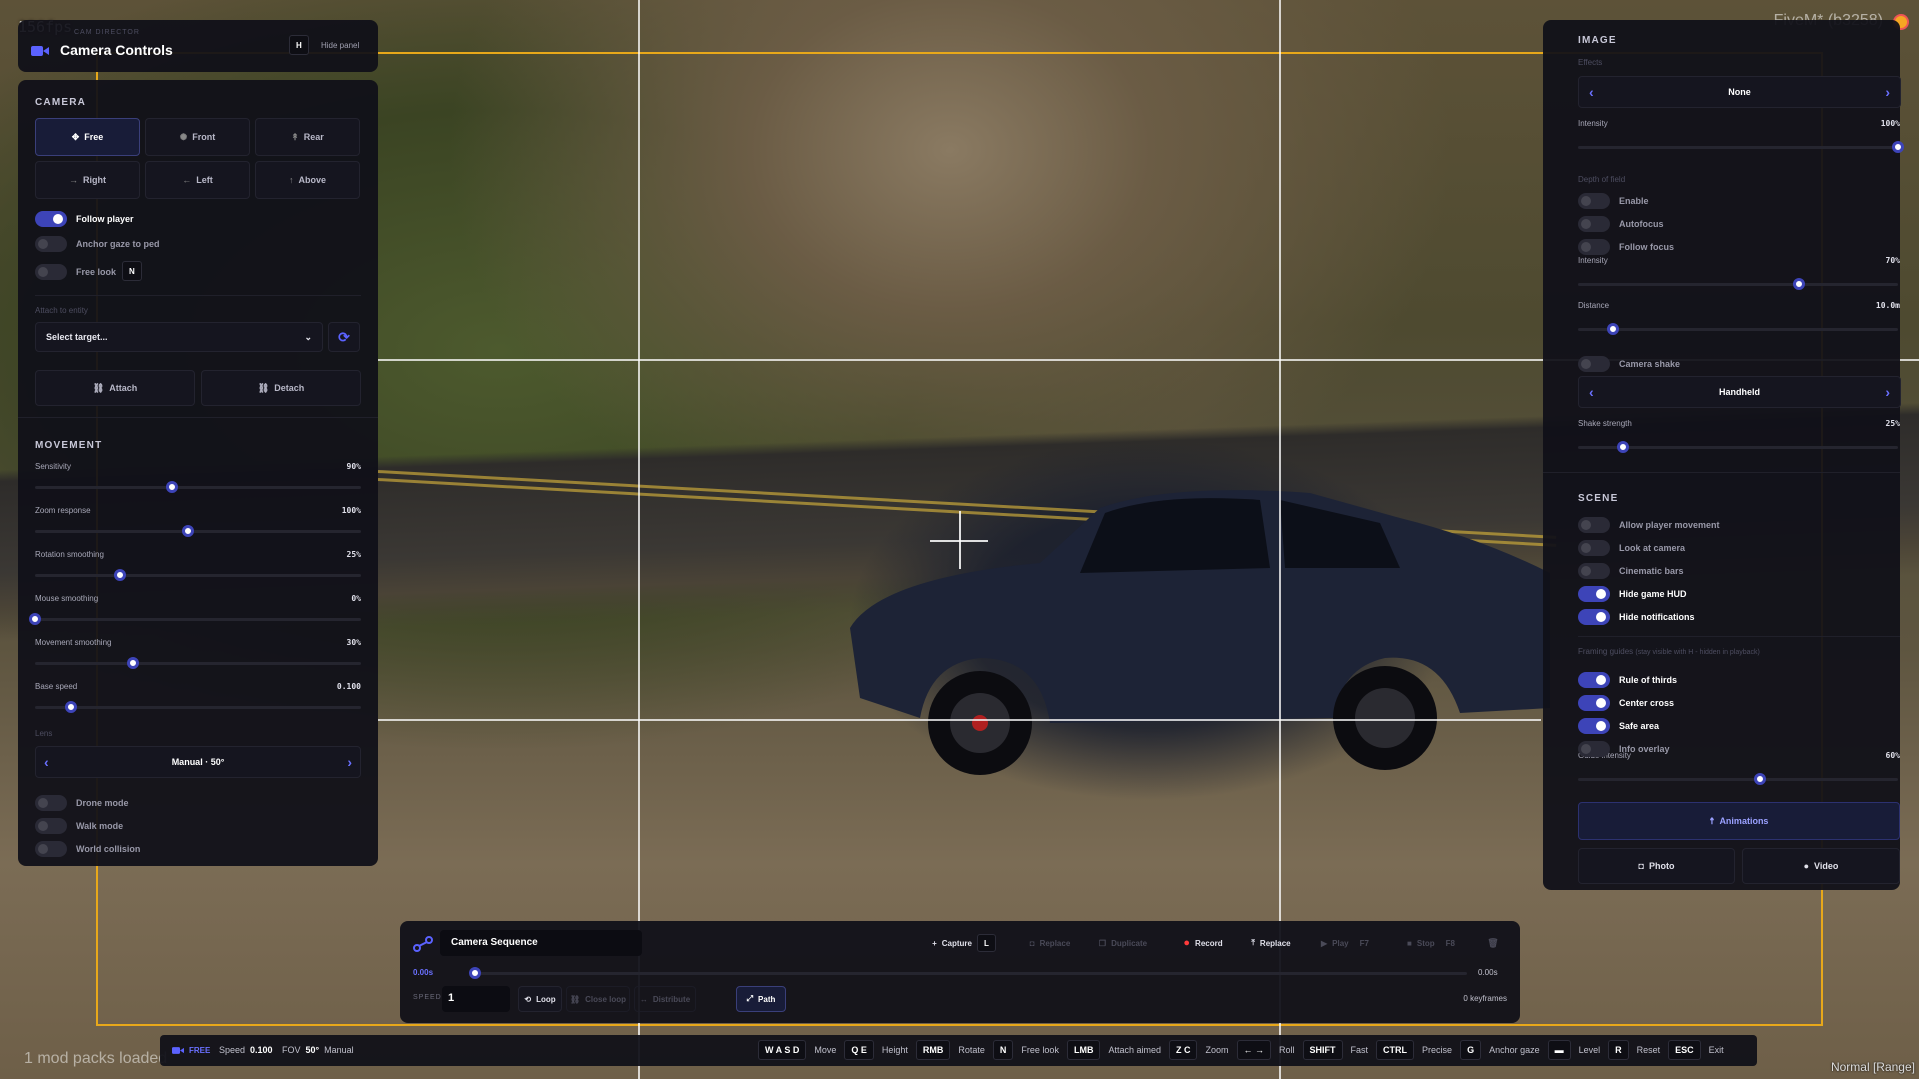 This screenshot has width=1919, height=1079. What do you see at coordinates (1594, 364) in the screenshot?
I see `camera-shake-toggle` at bounding box center [1594, 364].